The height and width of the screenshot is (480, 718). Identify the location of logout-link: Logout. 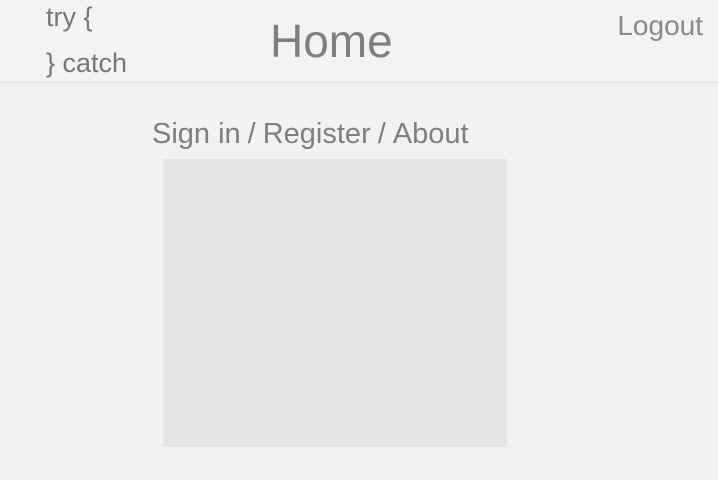
(660, 26).